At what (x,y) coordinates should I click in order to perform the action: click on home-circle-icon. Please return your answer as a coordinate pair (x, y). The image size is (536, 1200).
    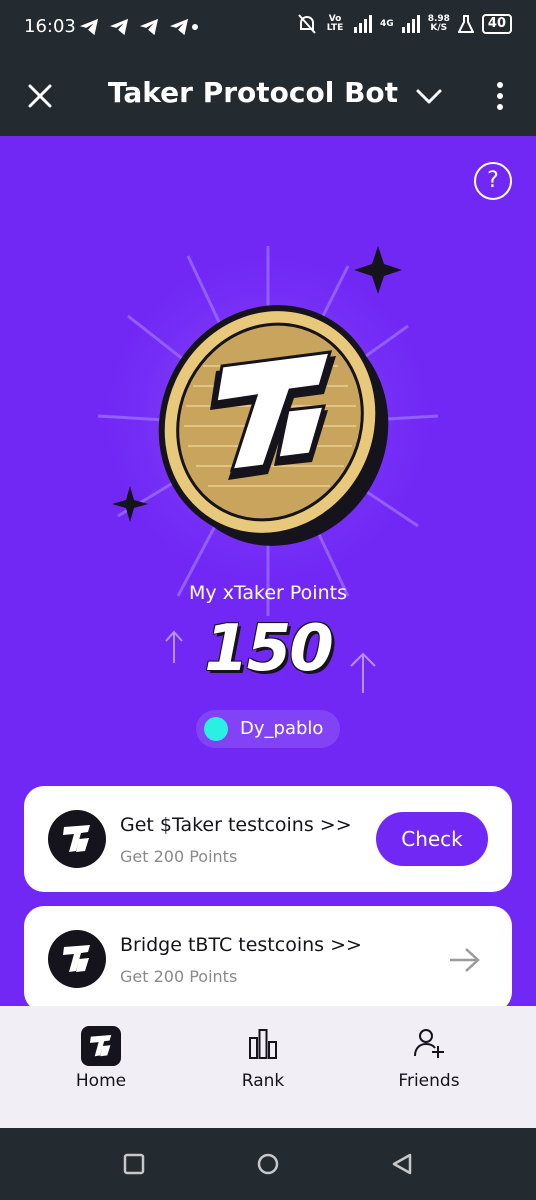
    Looking at the image, I should click on (268, 1164).